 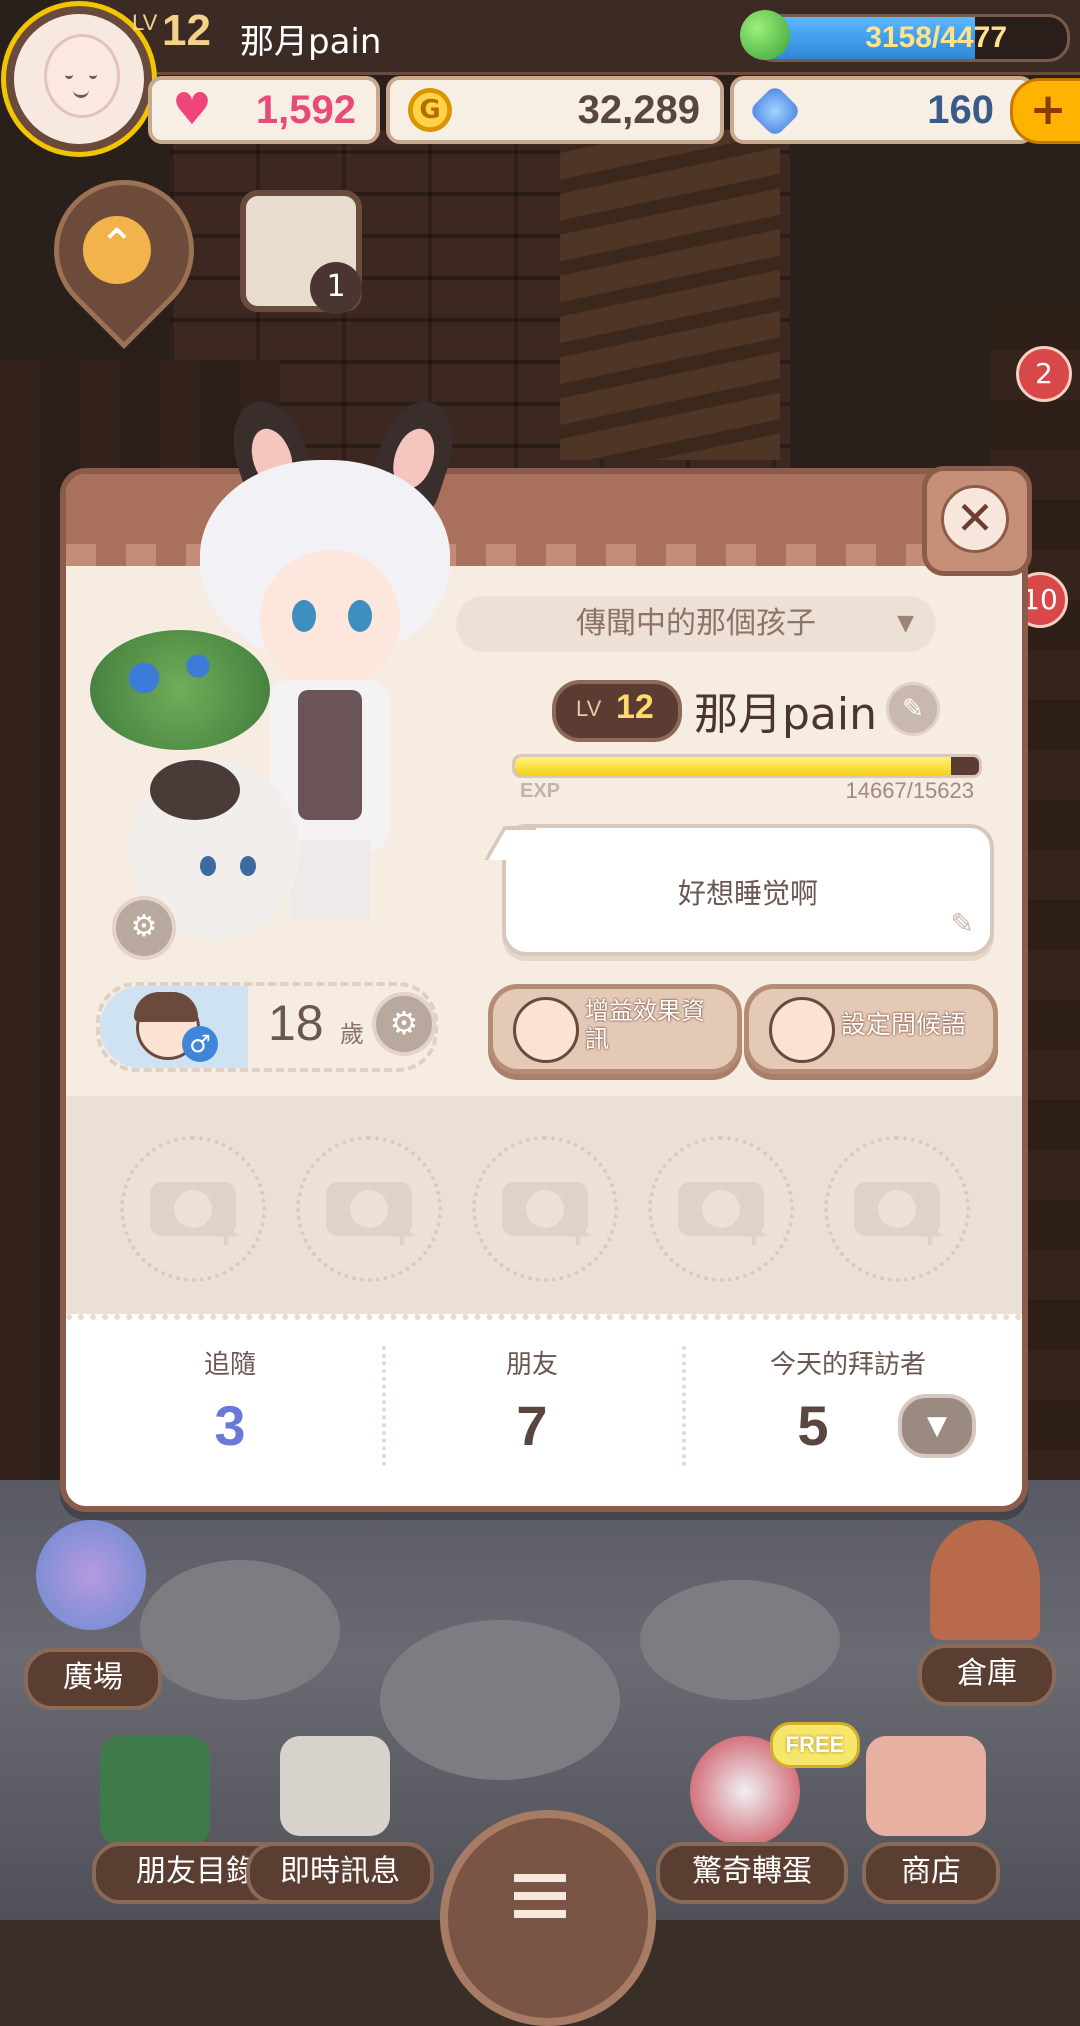 What do you see at coordinates (752, 1873) in the screenshot?
I see `gacha-button: 驚奇轉蛋` at bounding box center [752, 1873].